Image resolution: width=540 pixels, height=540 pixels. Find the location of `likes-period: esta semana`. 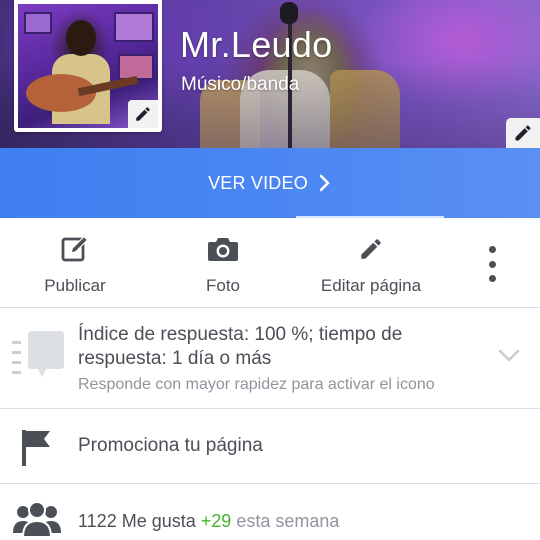

likes-period: esta semana is located at coordinates (288, 521).